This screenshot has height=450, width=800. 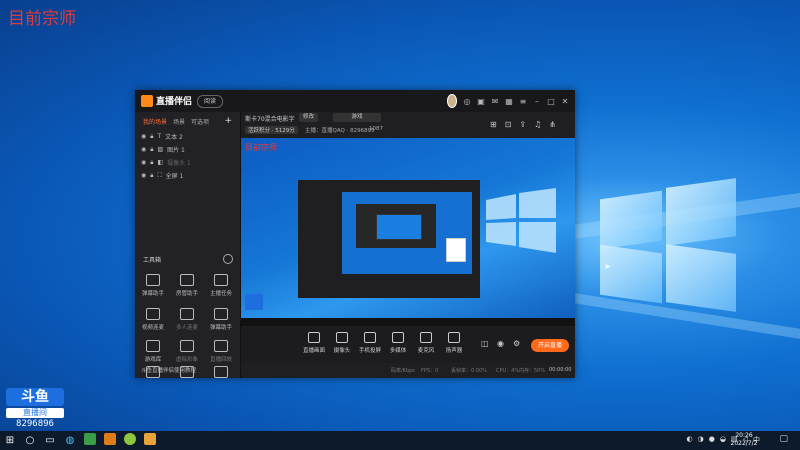 What do you see at coordinates (690, 440) in the screenshot?
I see `tray-icon: ◐` at bounding box center [690, 440].